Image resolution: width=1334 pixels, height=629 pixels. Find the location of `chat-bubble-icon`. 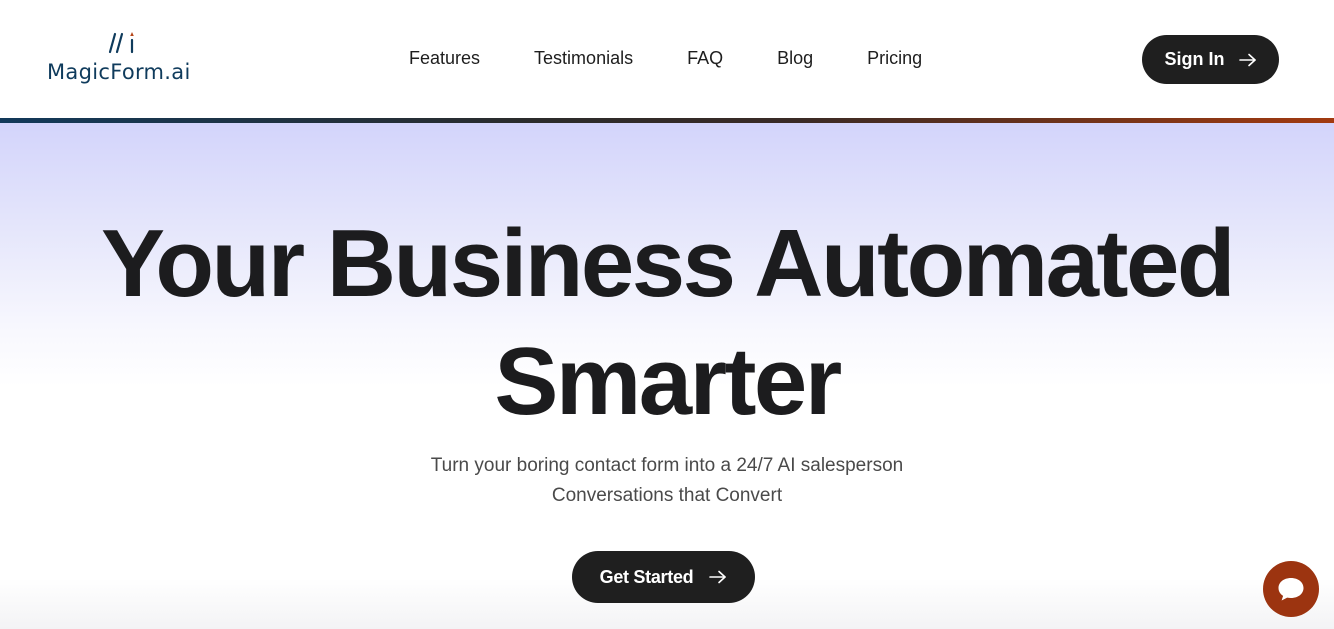

chat-bubble-icon is located at coordinates (1291, 589).